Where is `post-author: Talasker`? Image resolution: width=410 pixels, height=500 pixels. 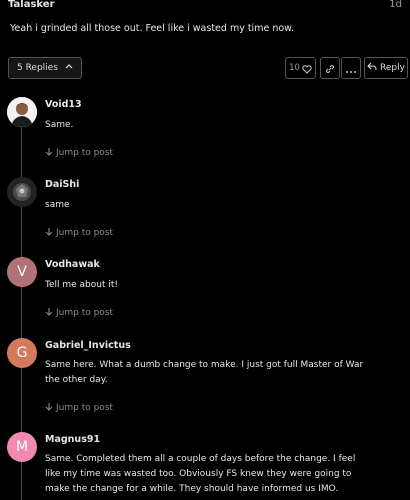
post-author: Talasker is located at coordinates (31, 5).